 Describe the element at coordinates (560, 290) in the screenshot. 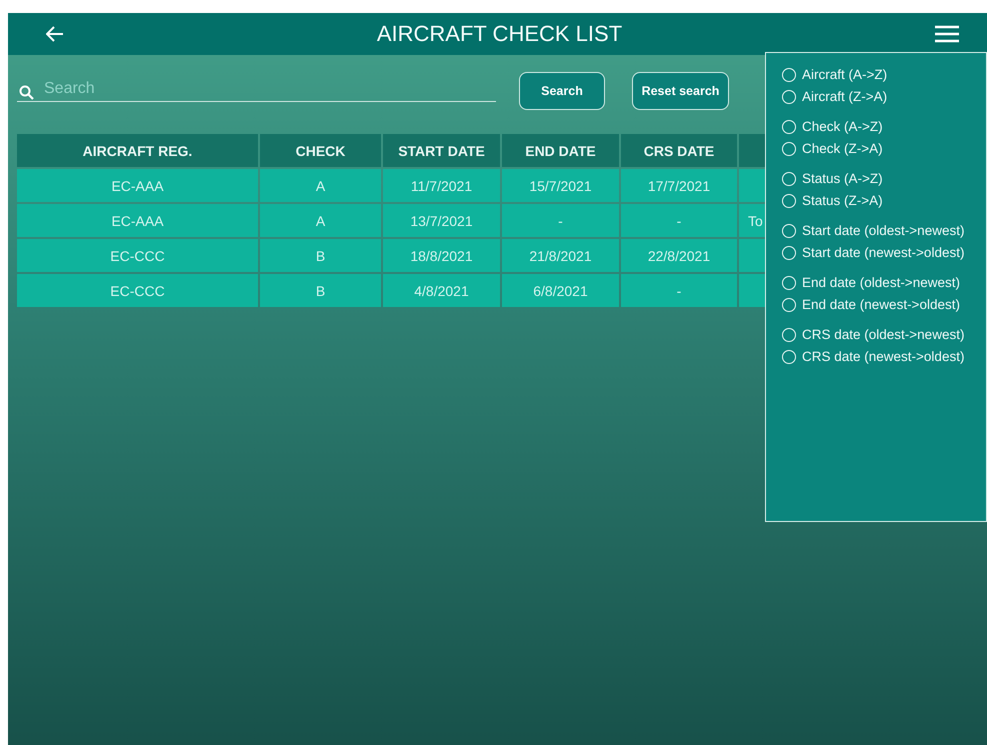

I see `table-cell: 6/8/2021` at that location.